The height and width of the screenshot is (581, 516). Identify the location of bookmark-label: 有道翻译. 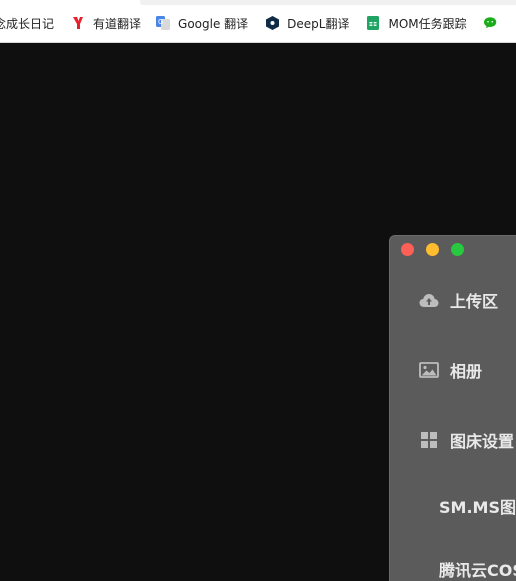
(117, 23).